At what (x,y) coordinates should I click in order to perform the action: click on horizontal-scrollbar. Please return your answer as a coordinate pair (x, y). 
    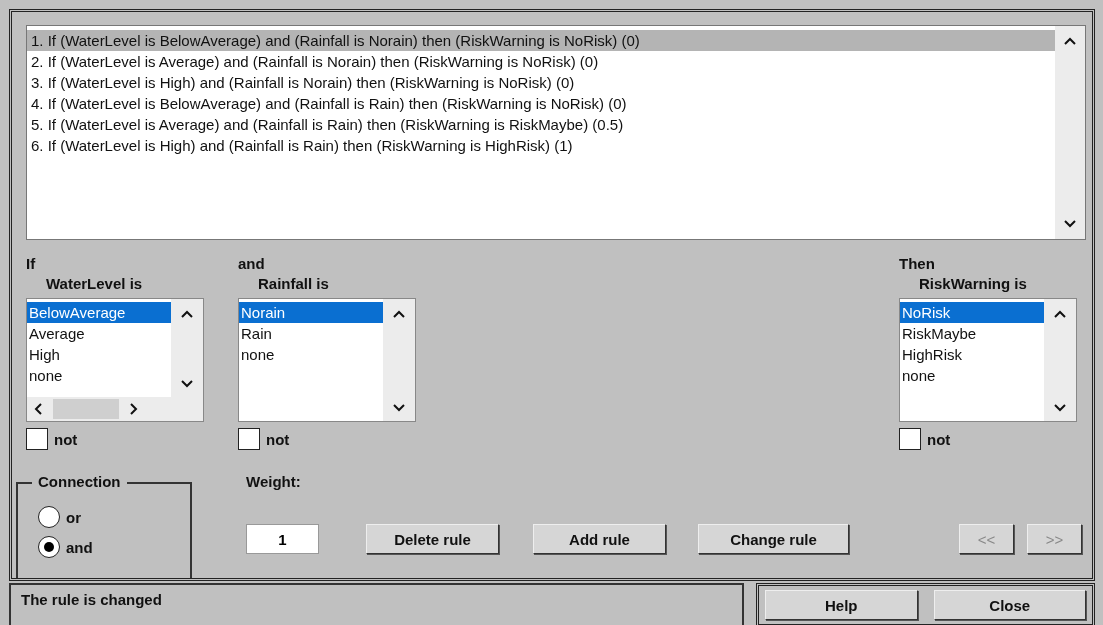
    Looking at the image, I should click on (115, 409).